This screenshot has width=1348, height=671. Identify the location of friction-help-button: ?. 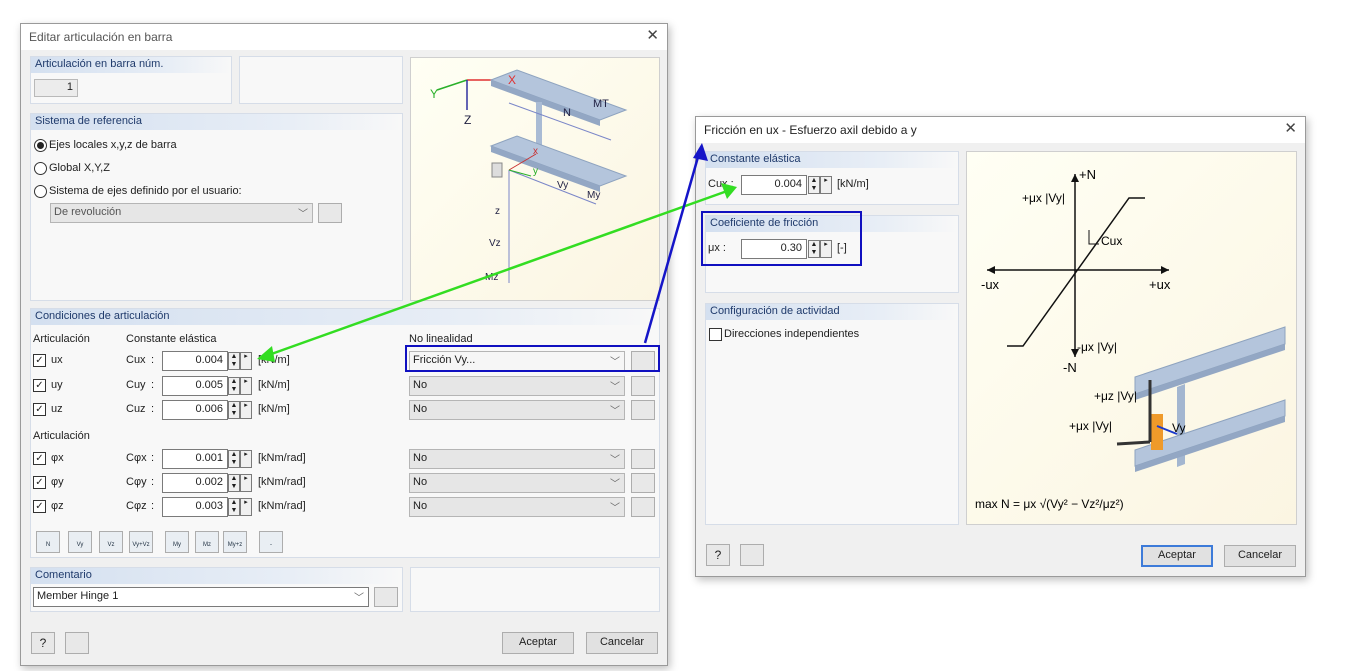
(718, 555).